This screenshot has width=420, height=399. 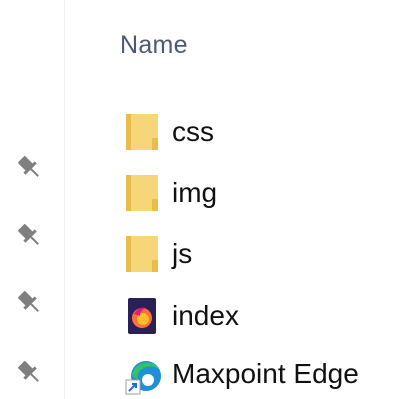 I want to click on file-name: js, so click(x=182, y=253).